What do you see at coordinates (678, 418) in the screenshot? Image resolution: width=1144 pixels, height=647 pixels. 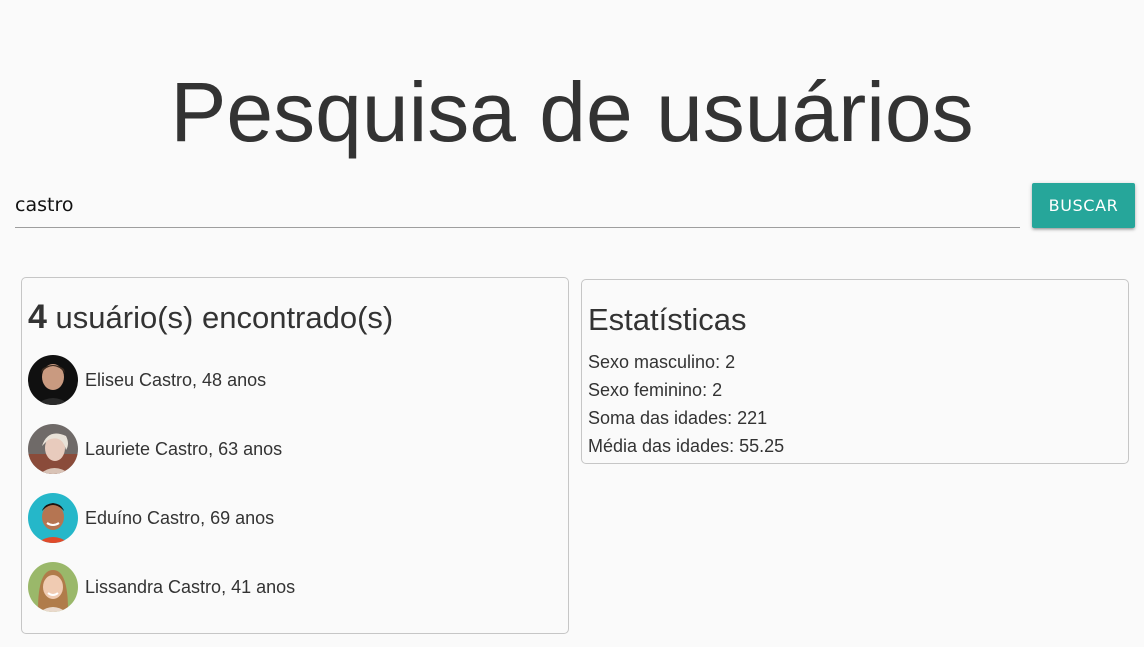 I see `stat-age-sum: Soma das idades: 221` at bounding box center [678, 418].